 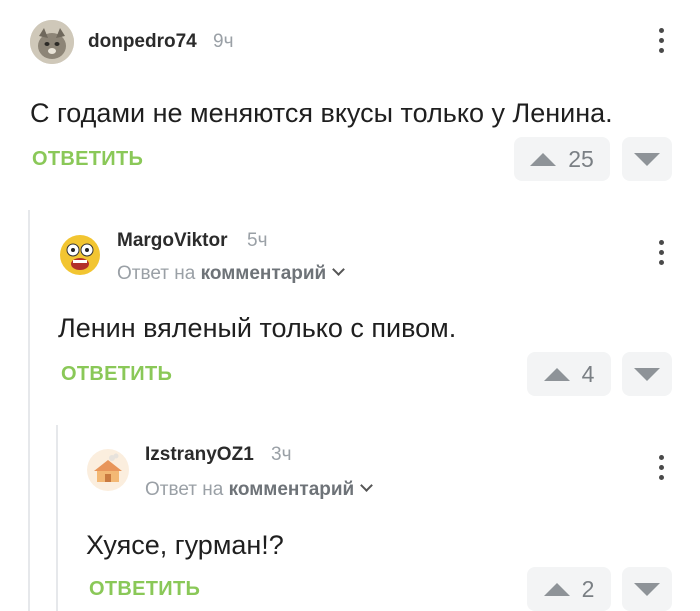 I want to click on house-avatar-icon, so click(x=108, y=470).